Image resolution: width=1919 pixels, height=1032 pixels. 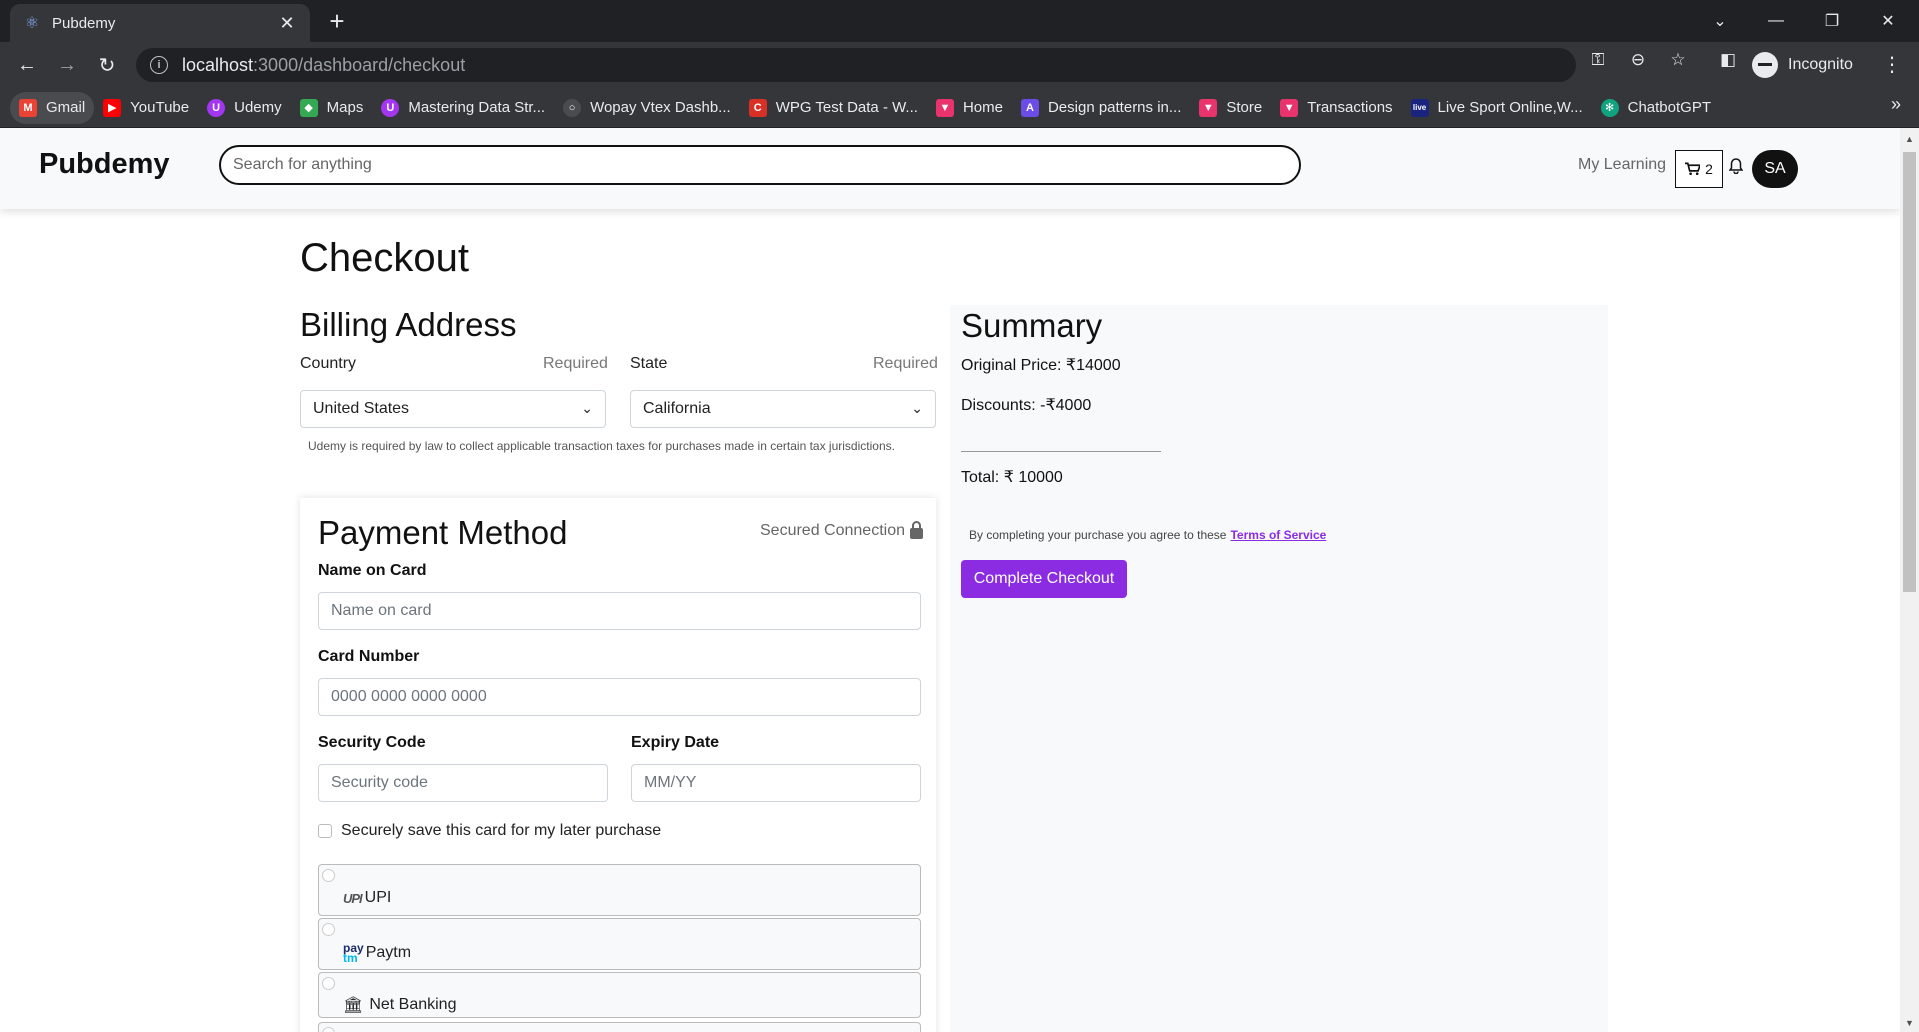 What do you see at coordinates (159, 65) in the screenshot?
I see `site-info-icon: i` at bounding box center [159, 65].